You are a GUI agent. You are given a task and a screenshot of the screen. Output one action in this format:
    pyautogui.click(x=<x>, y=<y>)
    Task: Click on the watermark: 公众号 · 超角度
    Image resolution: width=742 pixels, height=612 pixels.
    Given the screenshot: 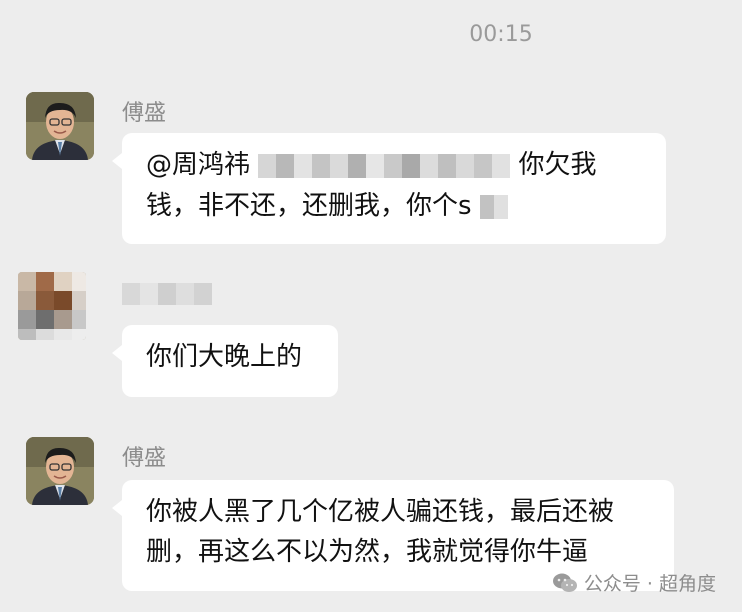 What is the action you would take?
    pyautogui.click(x=634, y=582)
    